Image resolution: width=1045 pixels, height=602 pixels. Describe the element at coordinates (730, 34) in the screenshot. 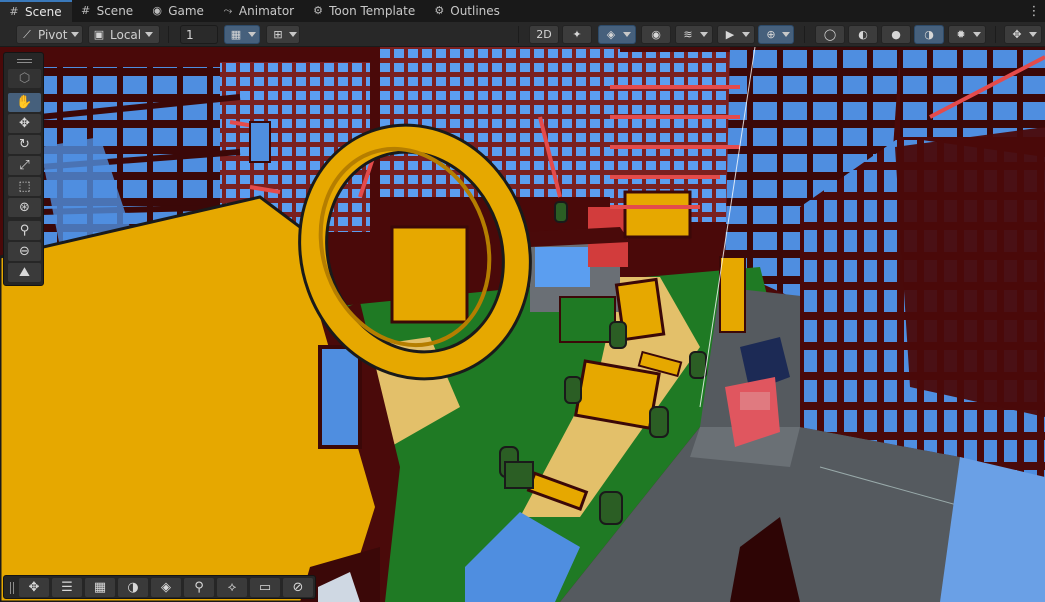

I see `camera-icon: ▶` at that location.